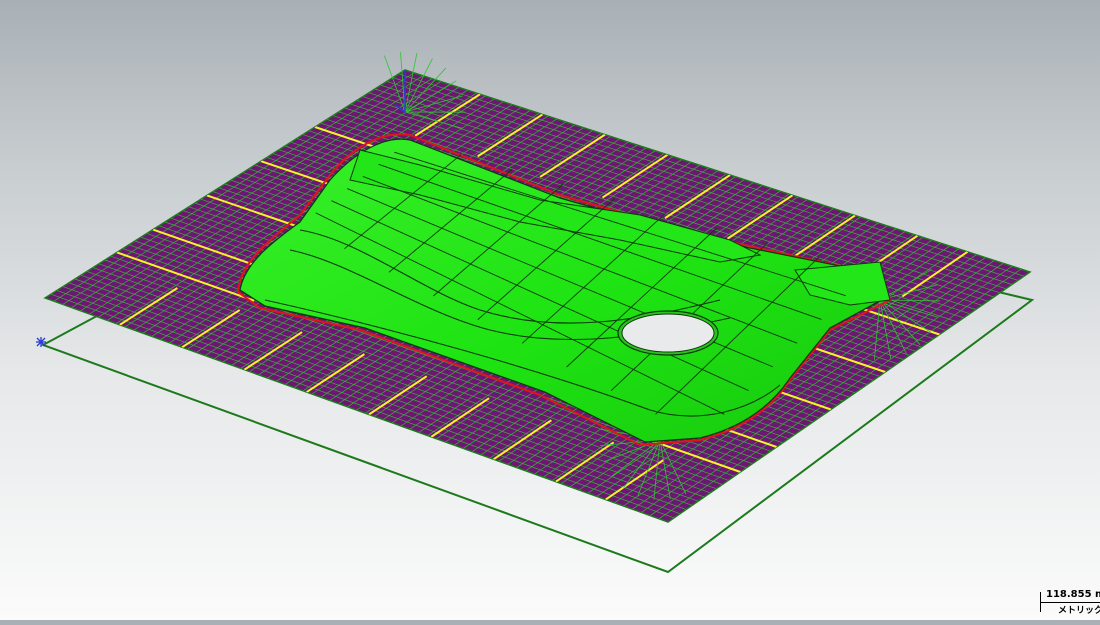 Image resolution: width=1100 pixels, height=625 pixels. I want to click on part-hole, so click(668, 333).